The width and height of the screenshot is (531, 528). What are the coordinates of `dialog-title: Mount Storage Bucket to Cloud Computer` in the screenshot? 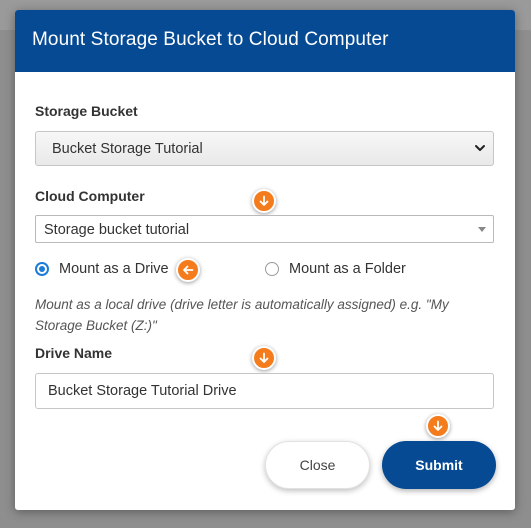 It's located at (210, 39).